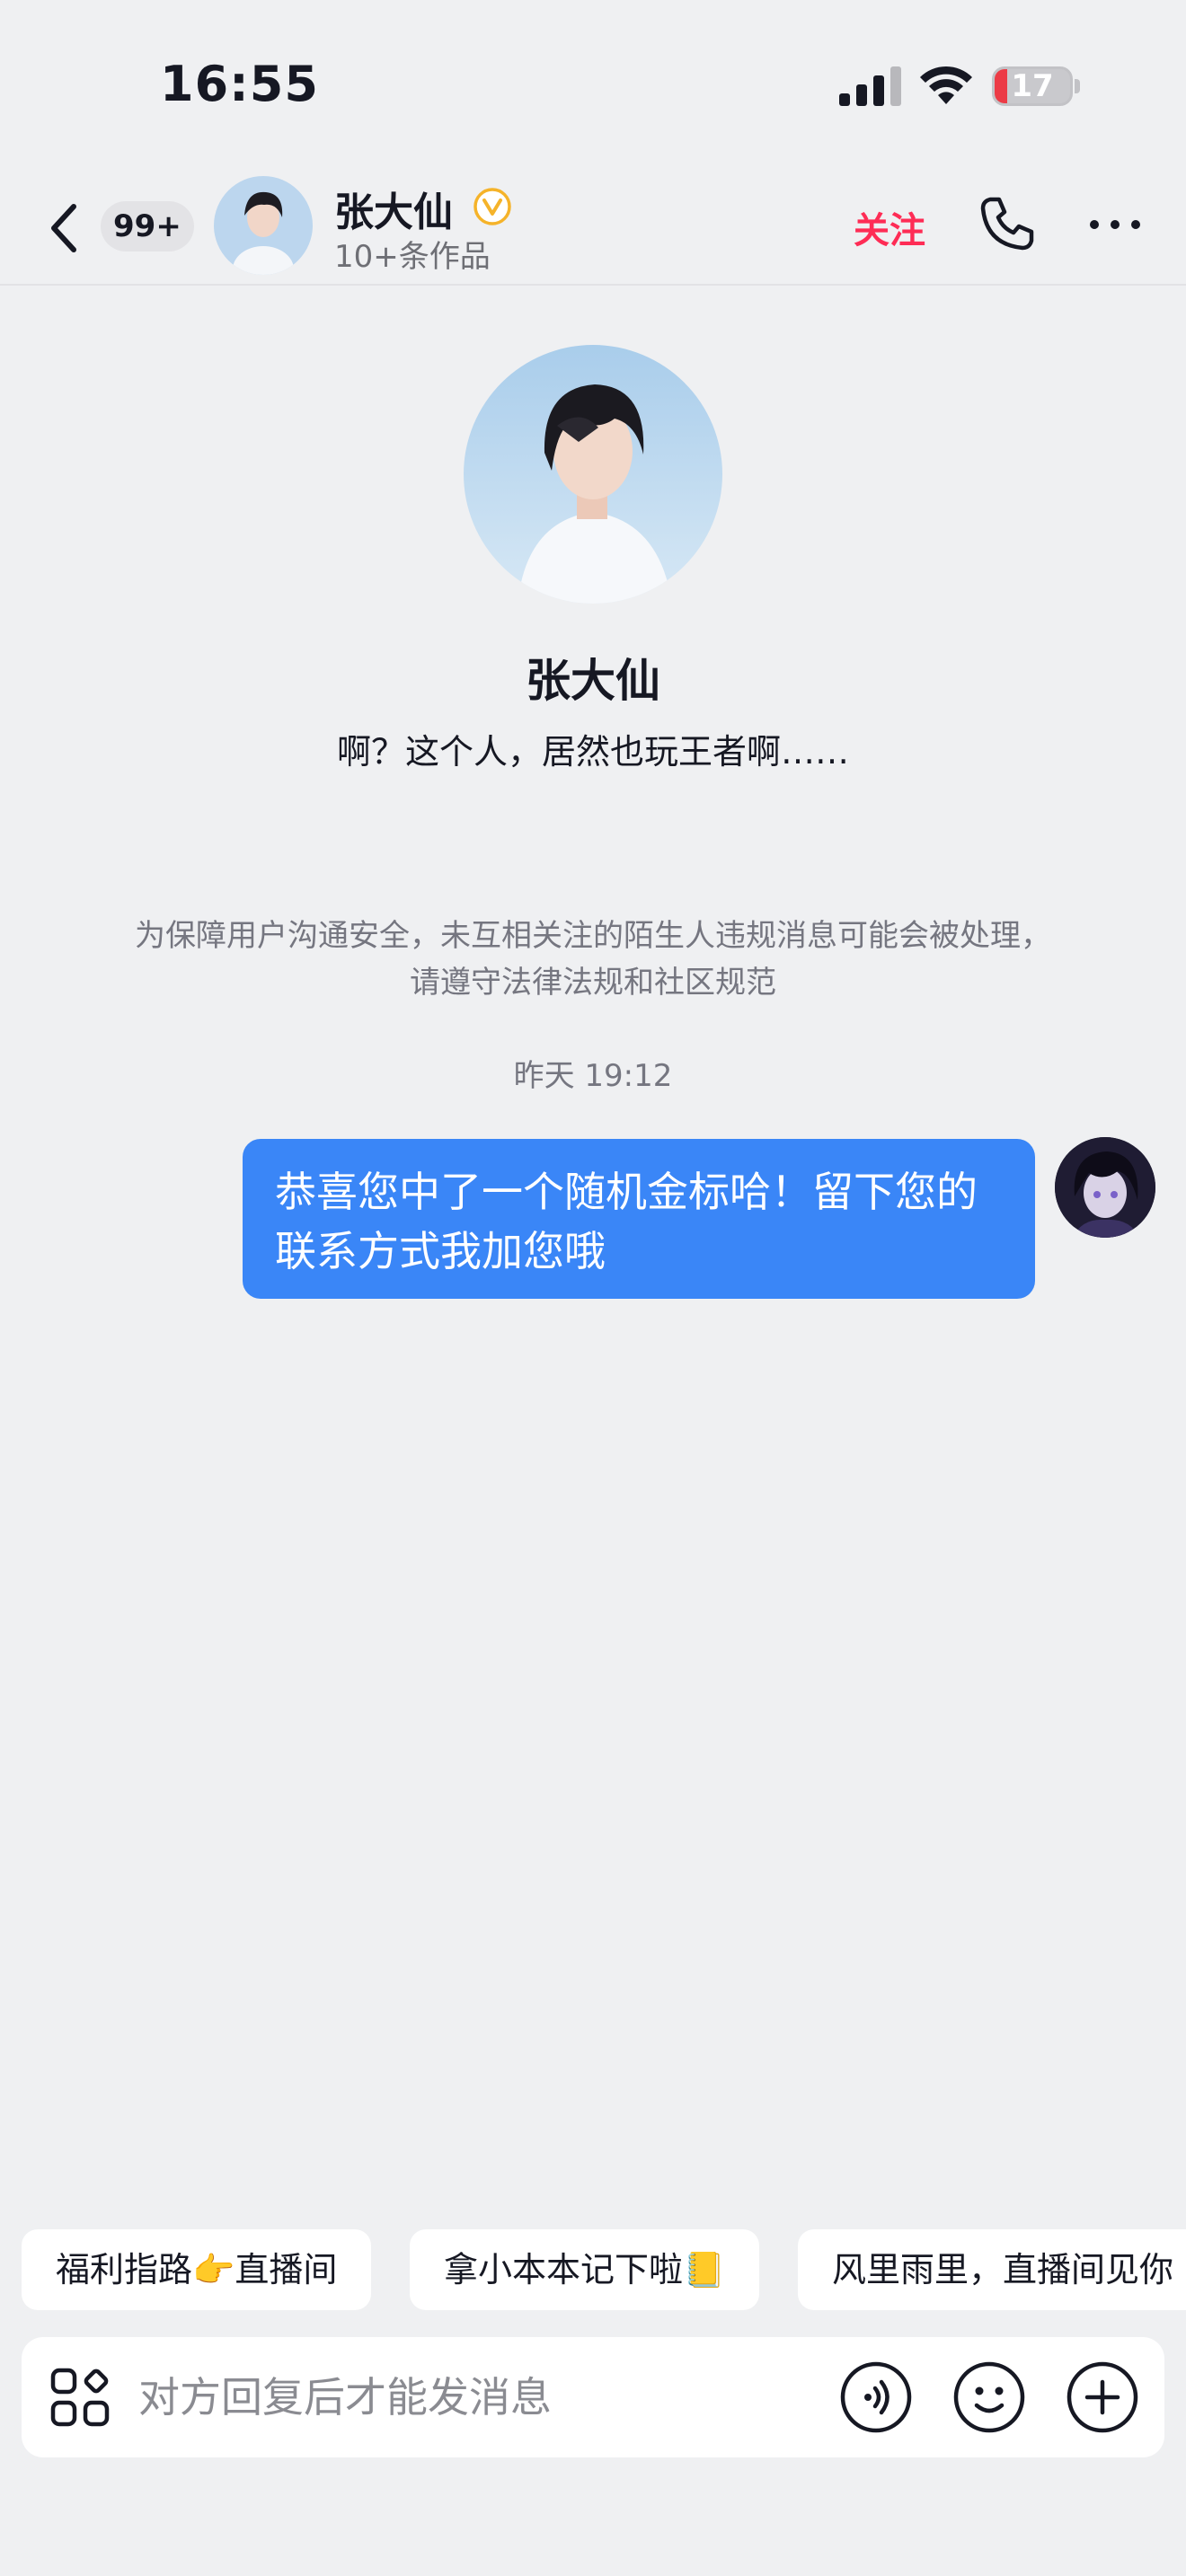 Image resolution: width=1186 pixels, height=2576 pixels. Describe the element at coordinates (989, 2397) in the screenshot. I see `emoji-icon` at that location.